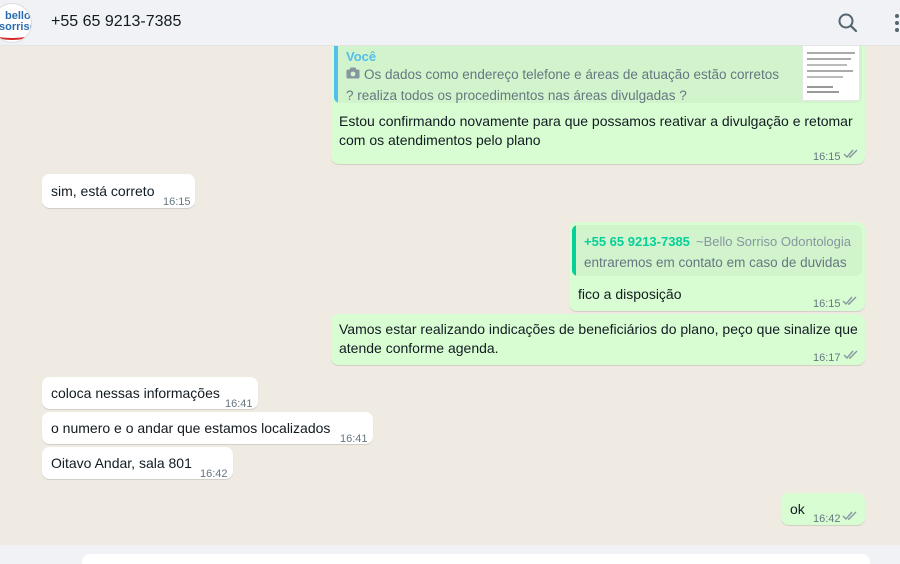 The width and height of the screenshot is (900, 564). What do you see at coordinates (774, 241) in the screenshot?
I see `quote-author-suffix: ~Bello Sorriso Odontologia` at bounding box center [774, 241].